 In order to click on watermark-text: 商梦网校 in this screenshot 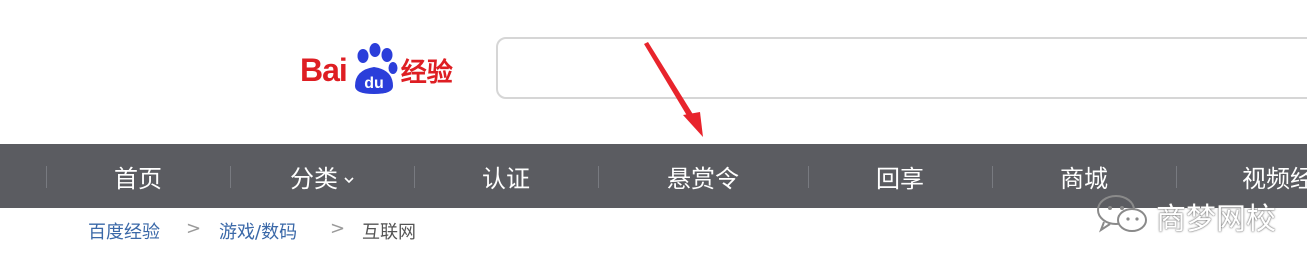, I will do `click(1216, 219)`.